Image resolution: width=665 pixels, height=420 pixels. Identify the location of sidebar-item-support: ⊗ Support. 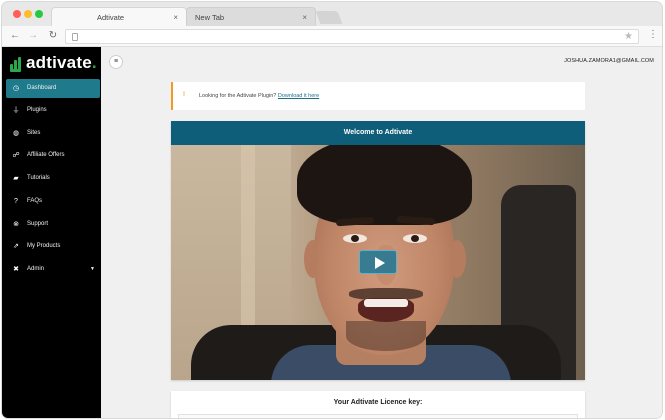
(53, 224).